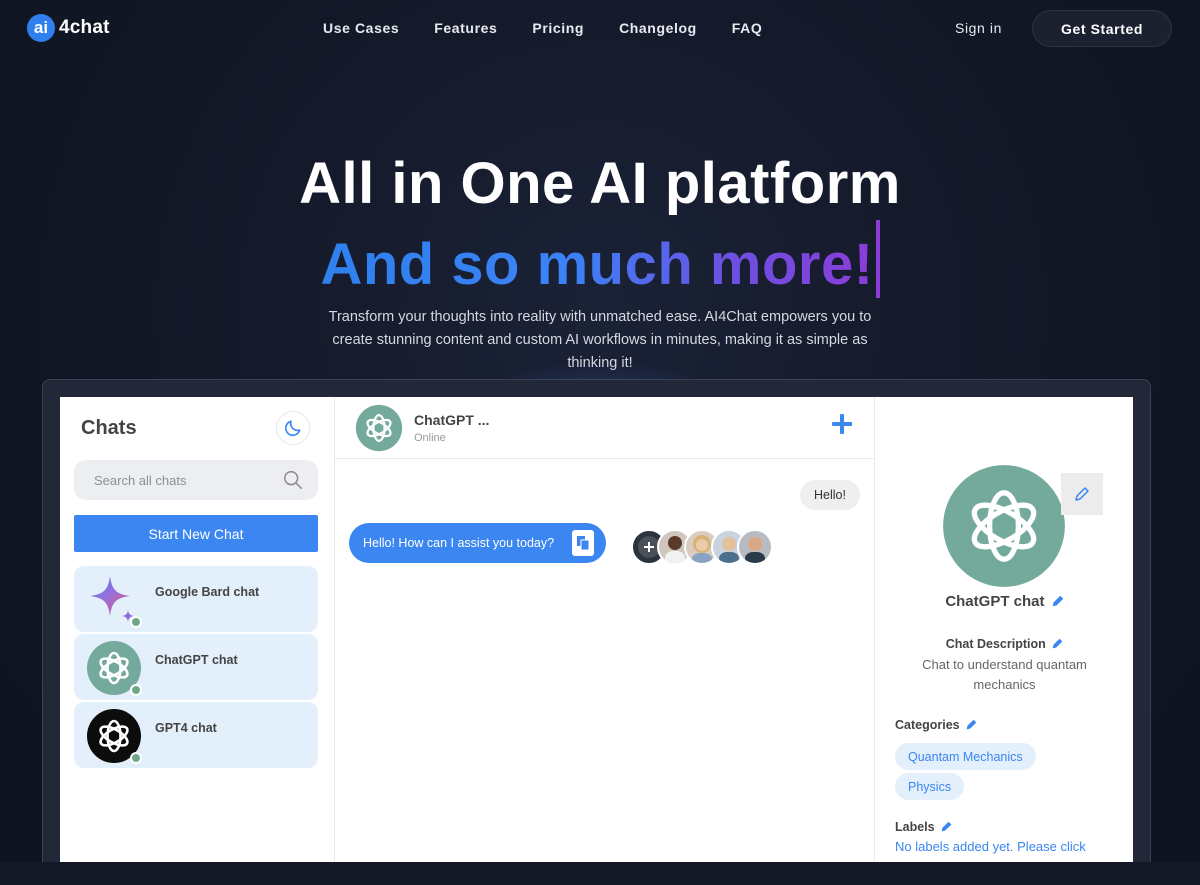 This screenshot has width=1200, height=885. What do you see at coordinates (84, 27) in the screenshot?
I see `logo-text: 4chat` at bounding box center [84, 27].